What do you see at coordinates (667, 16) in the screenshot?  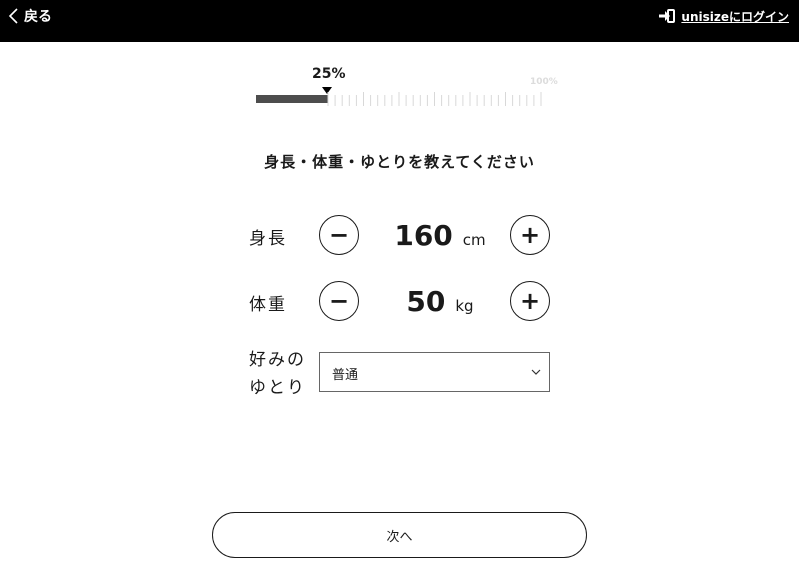 I see `sign-in-icon` at bounding box center [667, 16].